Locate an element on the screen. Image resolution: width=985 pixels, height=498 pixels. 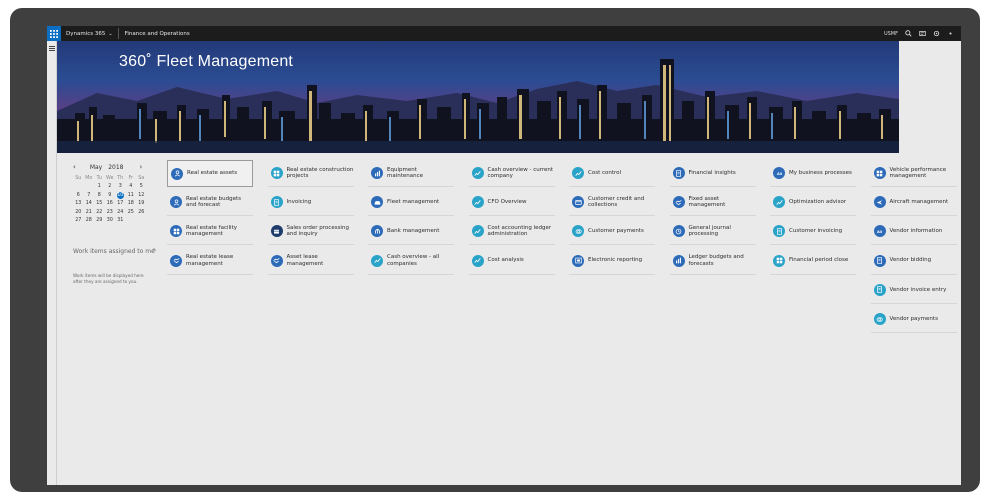
help-icon is located at coordinates (950, 33).